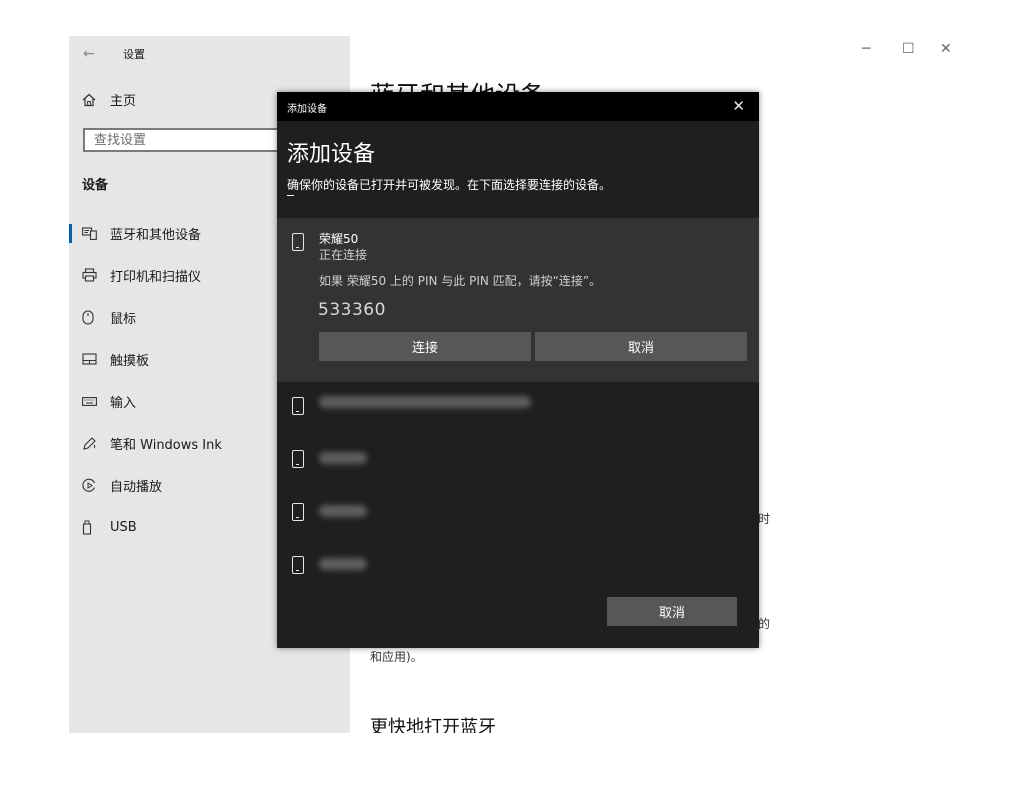 This screenshot has width=1029, height=804. Describe the element at coordinates (96, 401) in the screenshot. I see `keyboard-icon` at that location.